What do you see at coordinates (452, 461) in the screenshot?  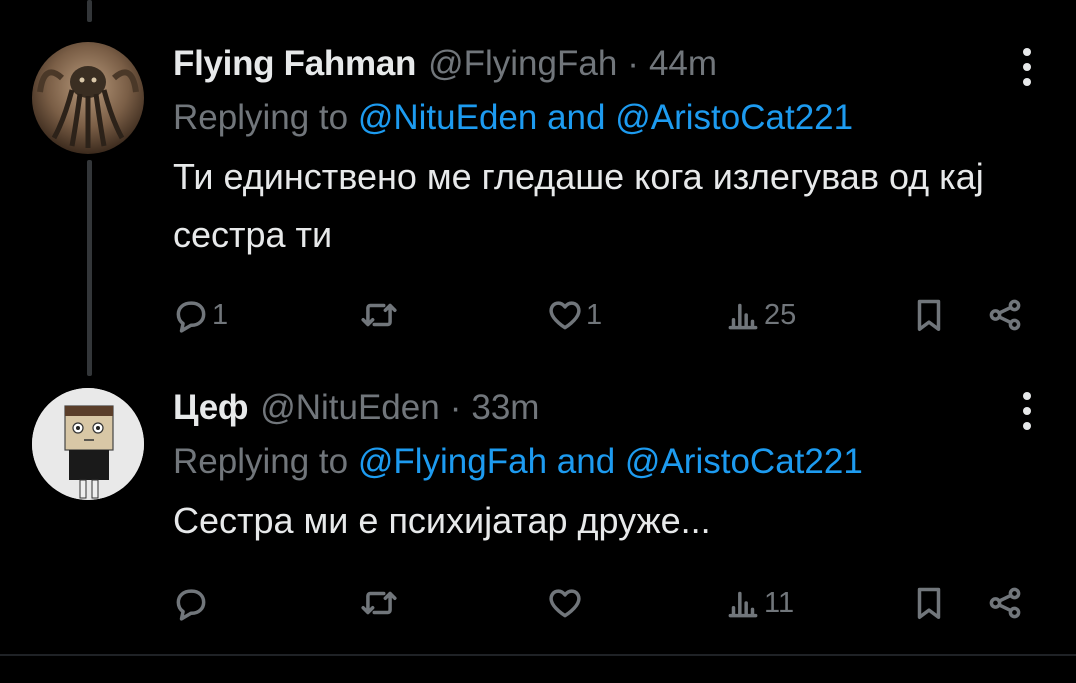 I see `mention-link: @FlyingFah` at bounding box center [452, 461].